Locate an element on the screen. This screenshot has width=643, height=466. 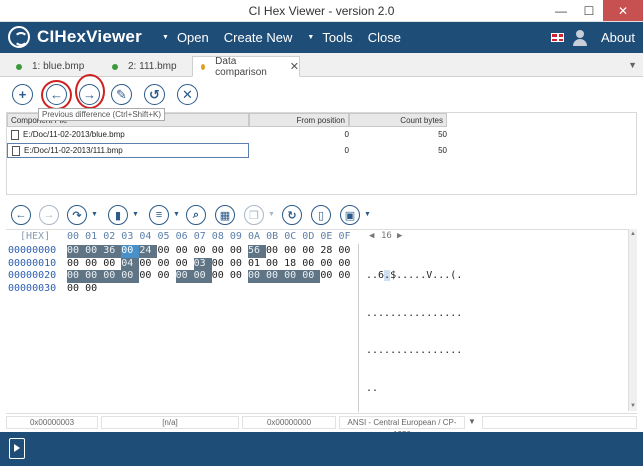
save-button: ▣ is located at coordinates (350, 215).